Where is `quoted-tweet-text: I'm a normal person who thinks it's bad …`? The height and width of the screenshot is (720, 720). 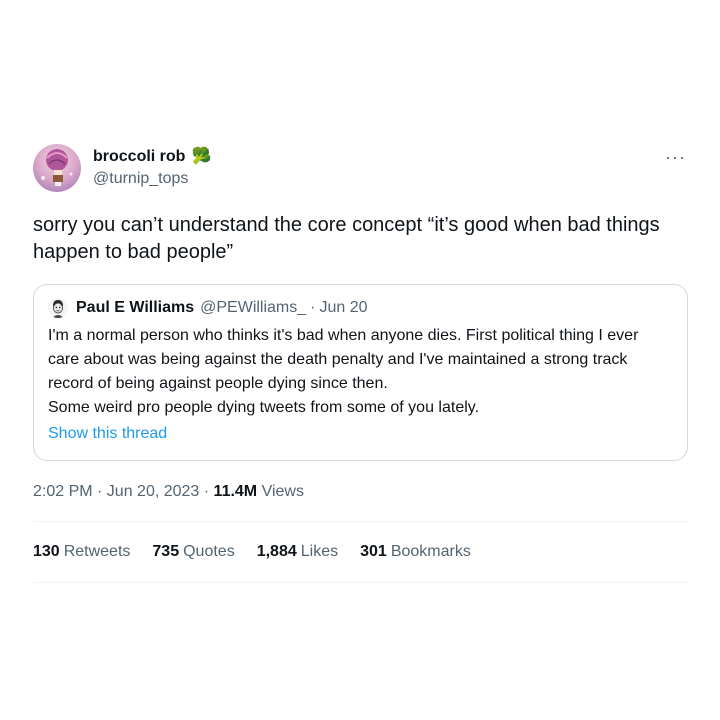
quoted-tweet-text: I'm a normal person who thinks it's bad … is located at coordinates (343, 371).